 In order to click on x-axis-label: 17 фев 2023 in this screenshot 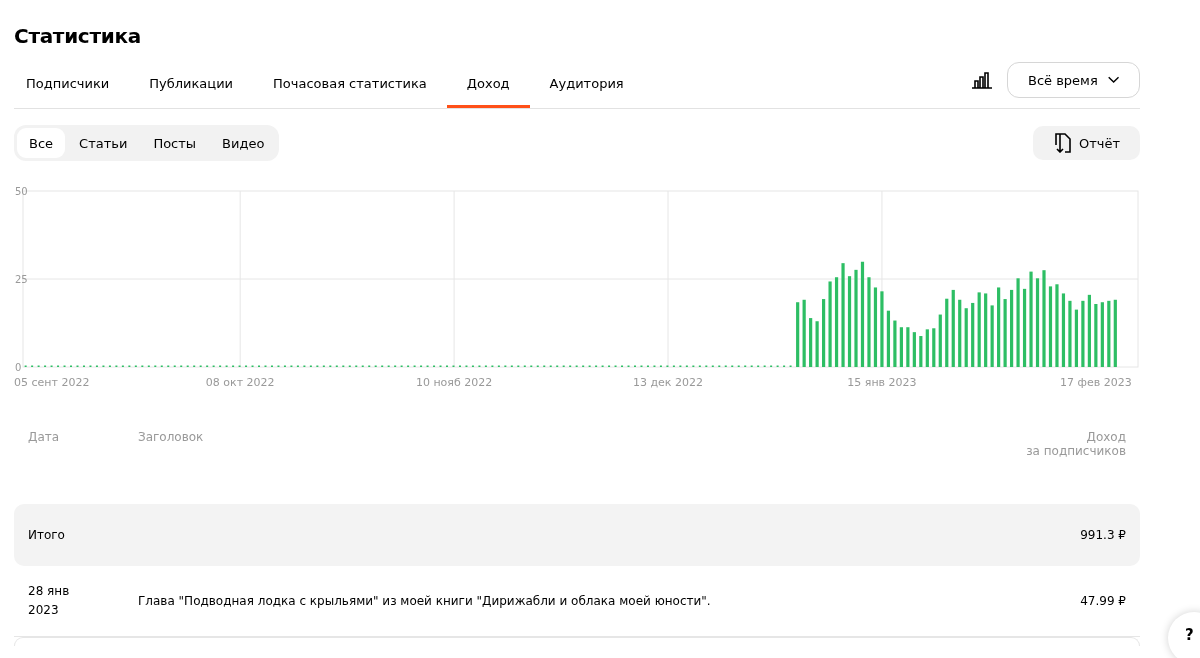, I will do `click(1096, 382)`.